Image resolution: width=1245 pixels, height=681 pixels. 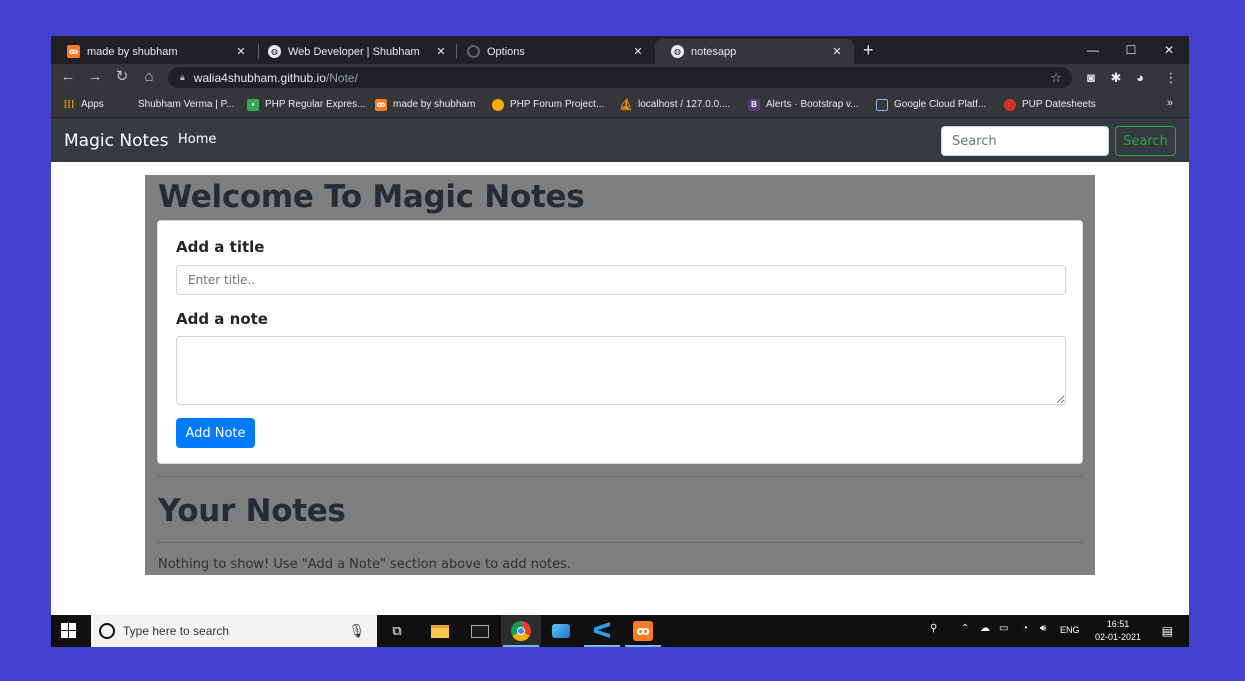 What do you see at coordinates (234, 631) in the screenshot?
I see `taskbar-search-box: Type here to search 🎙︎` at bounding box center [234, 631].